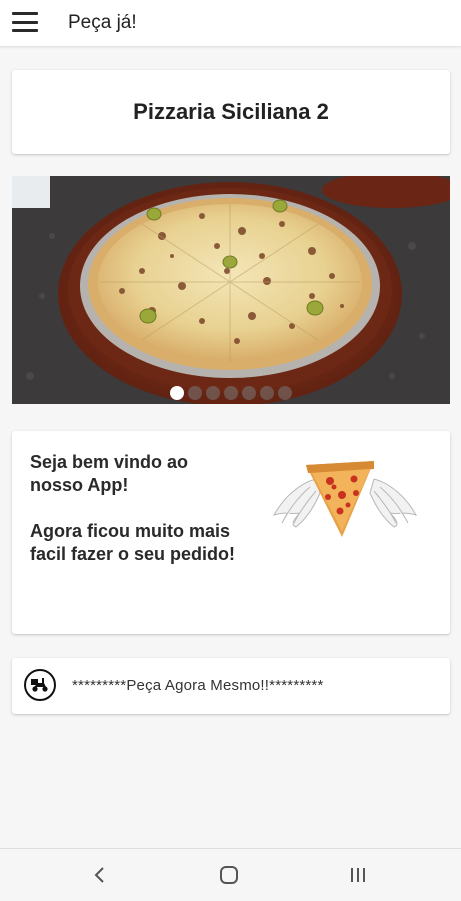 This screenshot has width=461, height=901. I want to click on order-now-label: *********Peça Agora Mesmo!!*********, so click(198, 685).